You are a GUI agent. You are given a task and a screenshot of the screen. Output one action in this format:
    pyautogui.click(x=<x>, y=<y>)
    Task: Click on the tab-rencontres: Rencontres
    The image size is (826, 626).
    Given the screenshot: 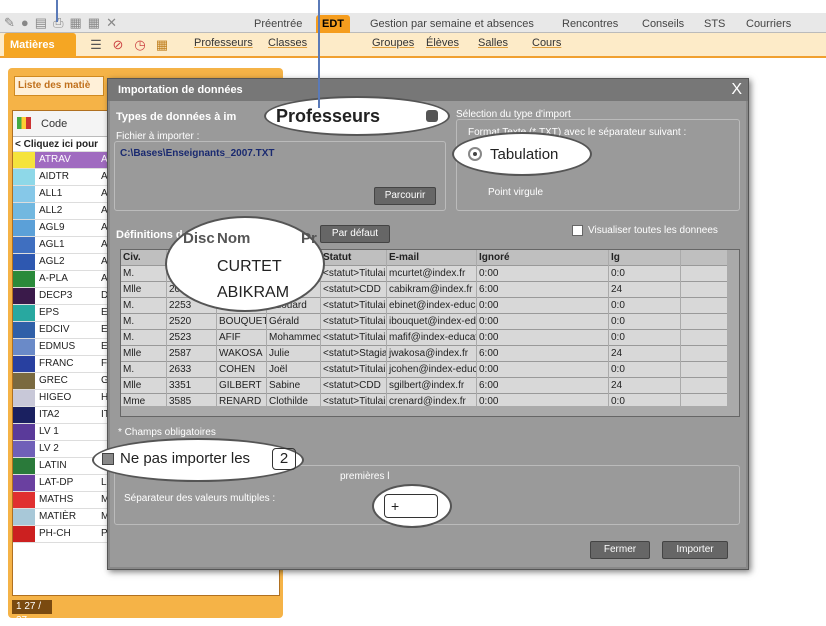 What is the action you would take?
    pyautogui.click(x=590, y=24)
    